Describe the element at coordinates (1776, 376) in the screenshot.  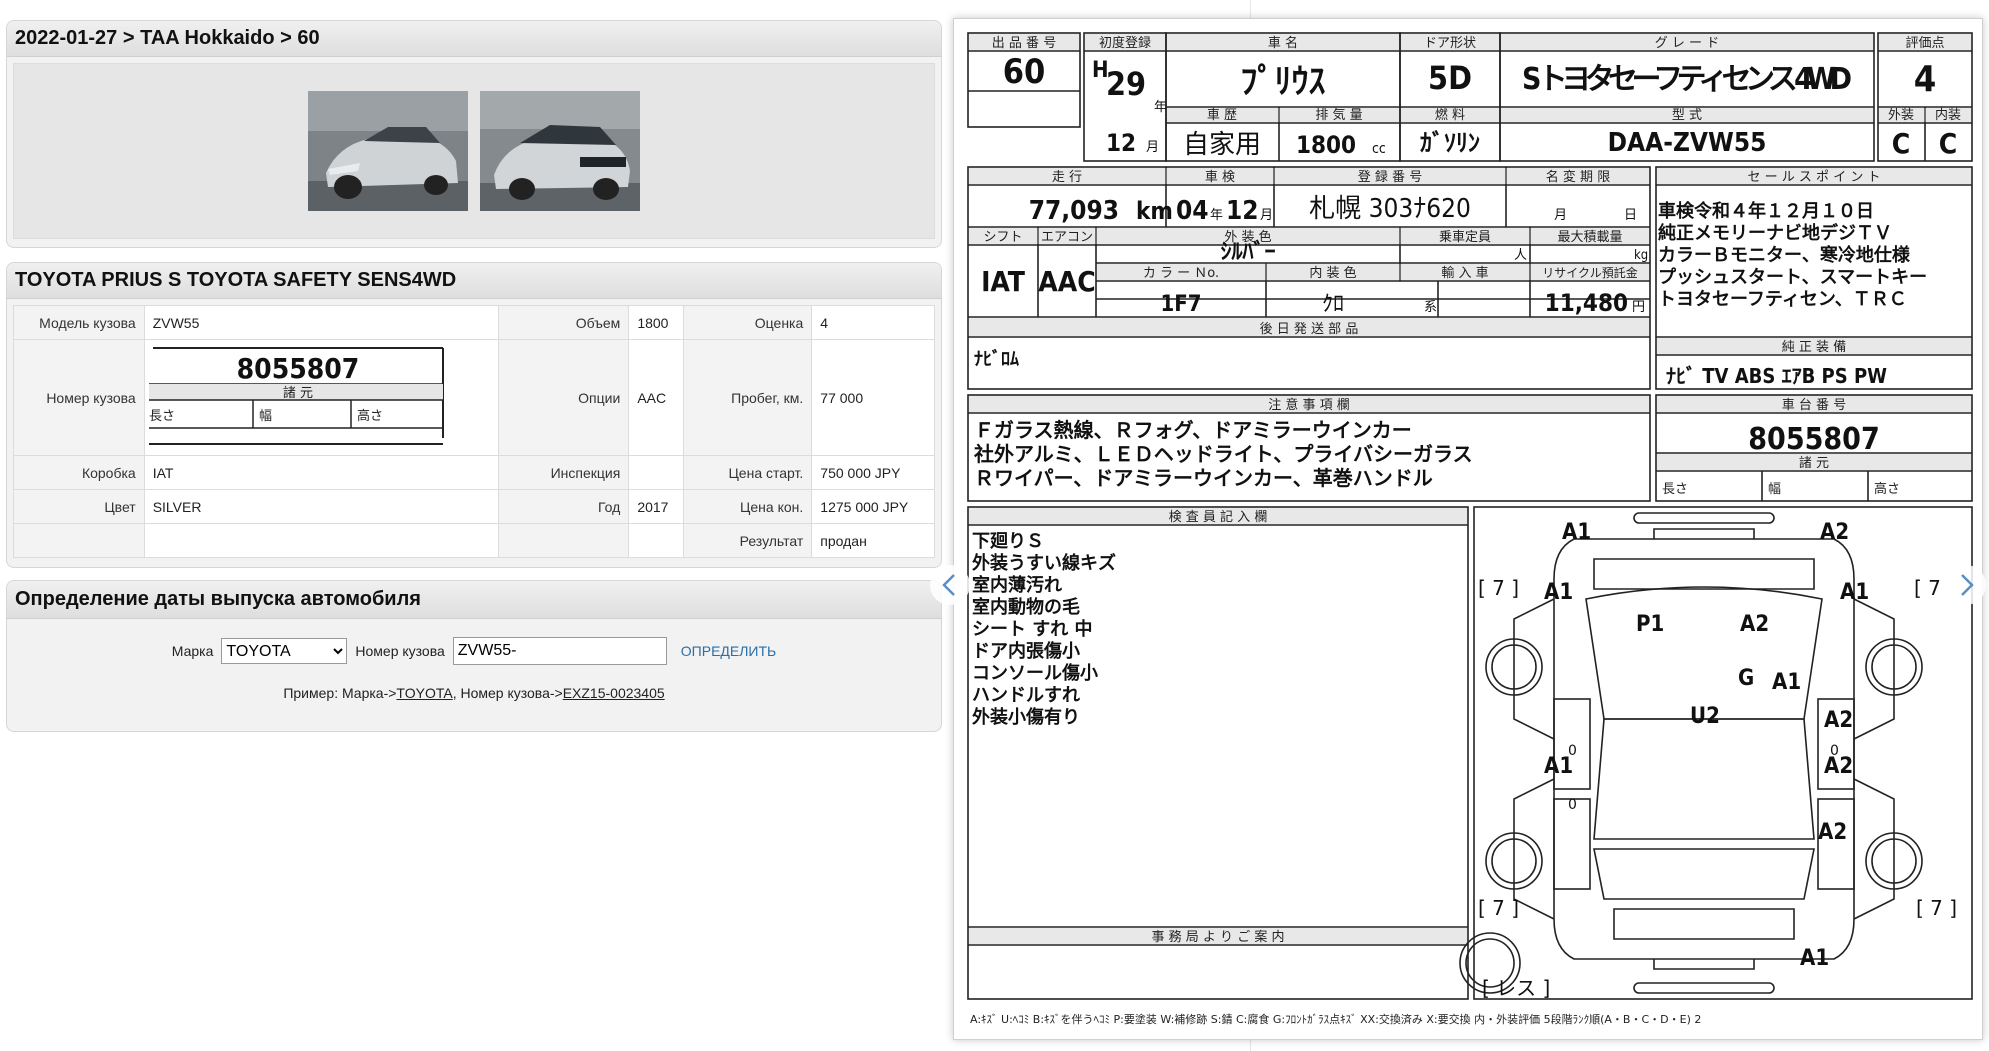
I see `sheet-equip: ﾅﾋﾞ TV ABS ｴｱB PS PW` at that location.